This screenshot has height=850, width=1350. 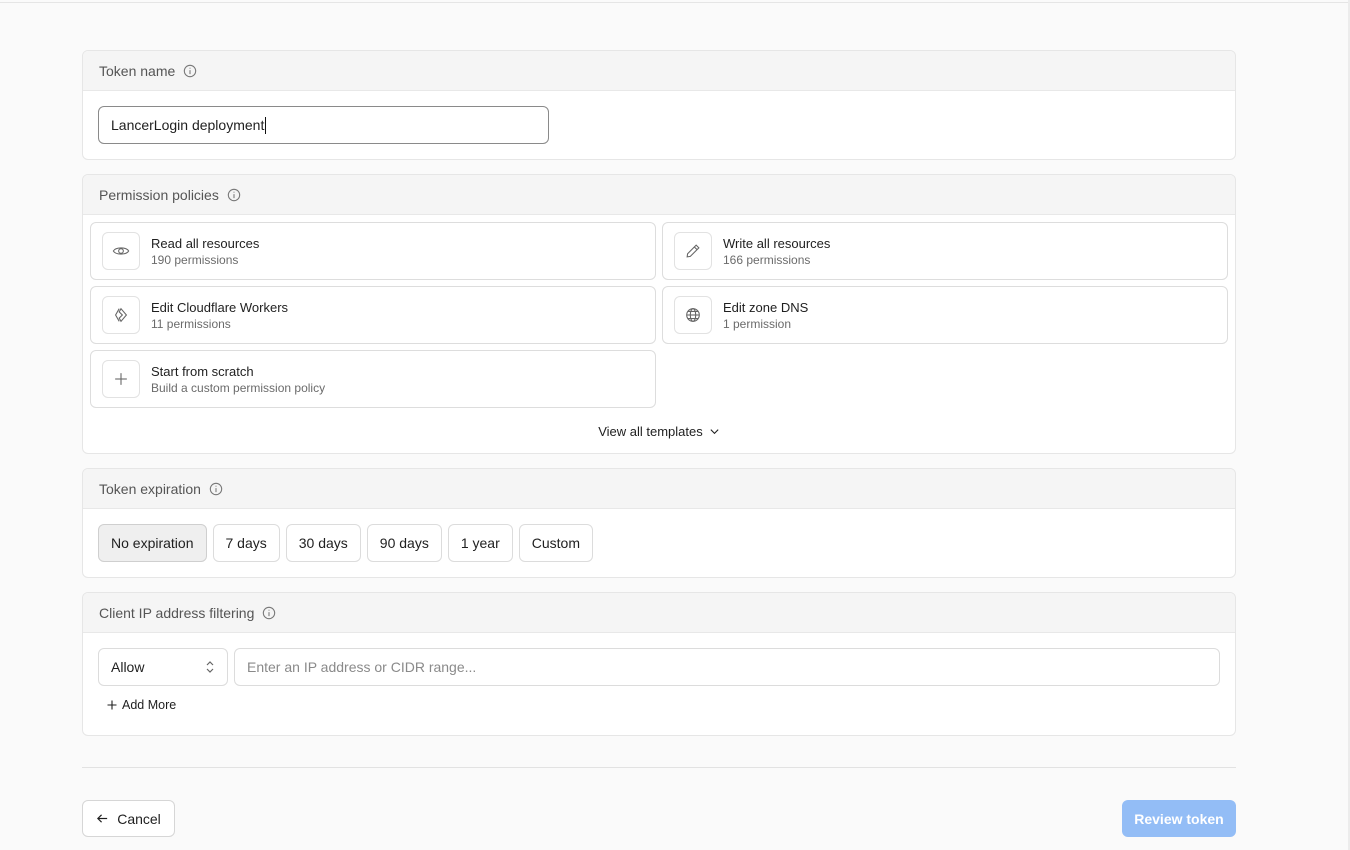 What do you see at coordinates (323, 125) in the screenshot?
I see `token-name-input: LancerLogin deployment` at bounding box center [323, 125].